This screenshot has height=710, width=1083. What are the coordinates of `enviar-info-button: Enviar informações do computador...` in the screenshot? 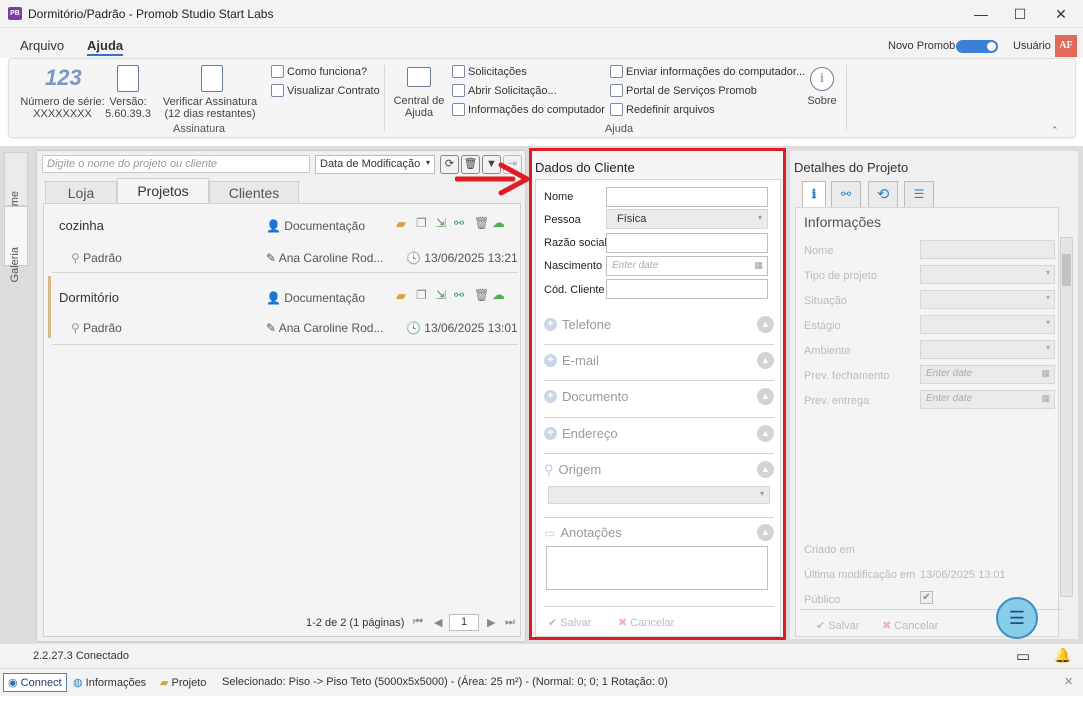 It's located at (707, 71).